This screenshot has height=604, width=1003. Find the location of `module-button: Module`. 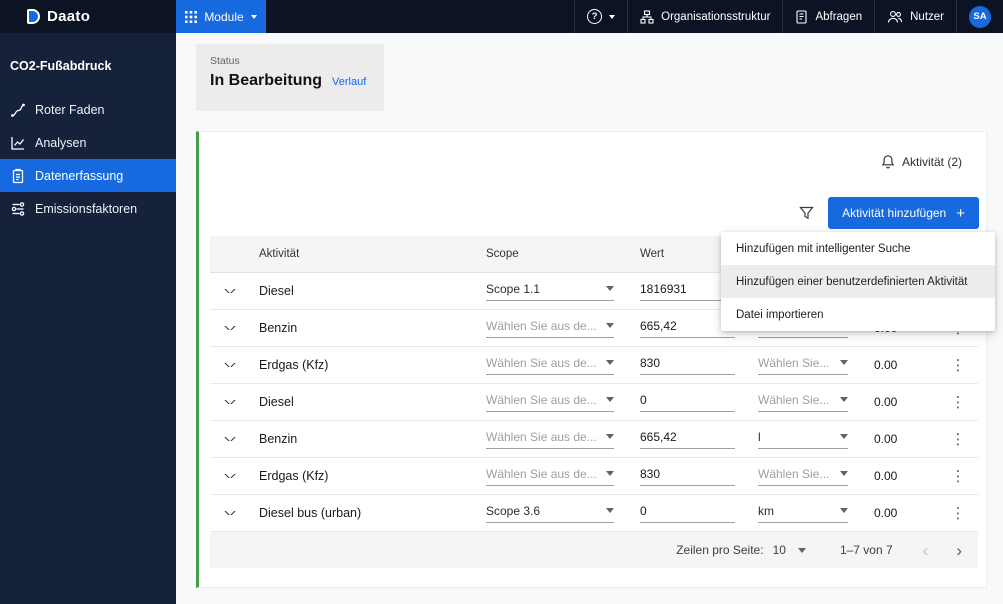

module-button: Module is located at coordinates (221, 16).